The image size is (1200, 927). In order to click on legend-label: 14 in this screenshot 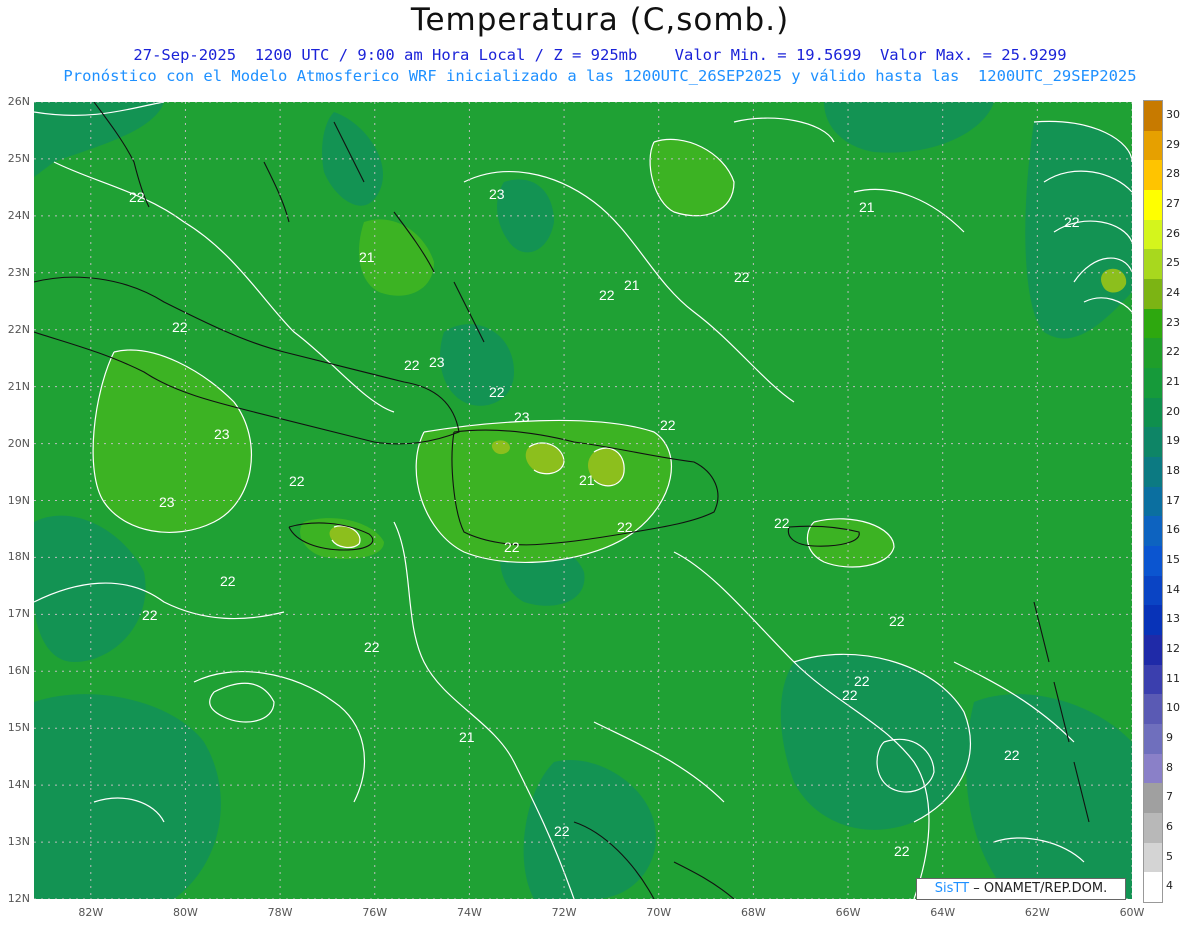, I will do `click(1173, 589)`.